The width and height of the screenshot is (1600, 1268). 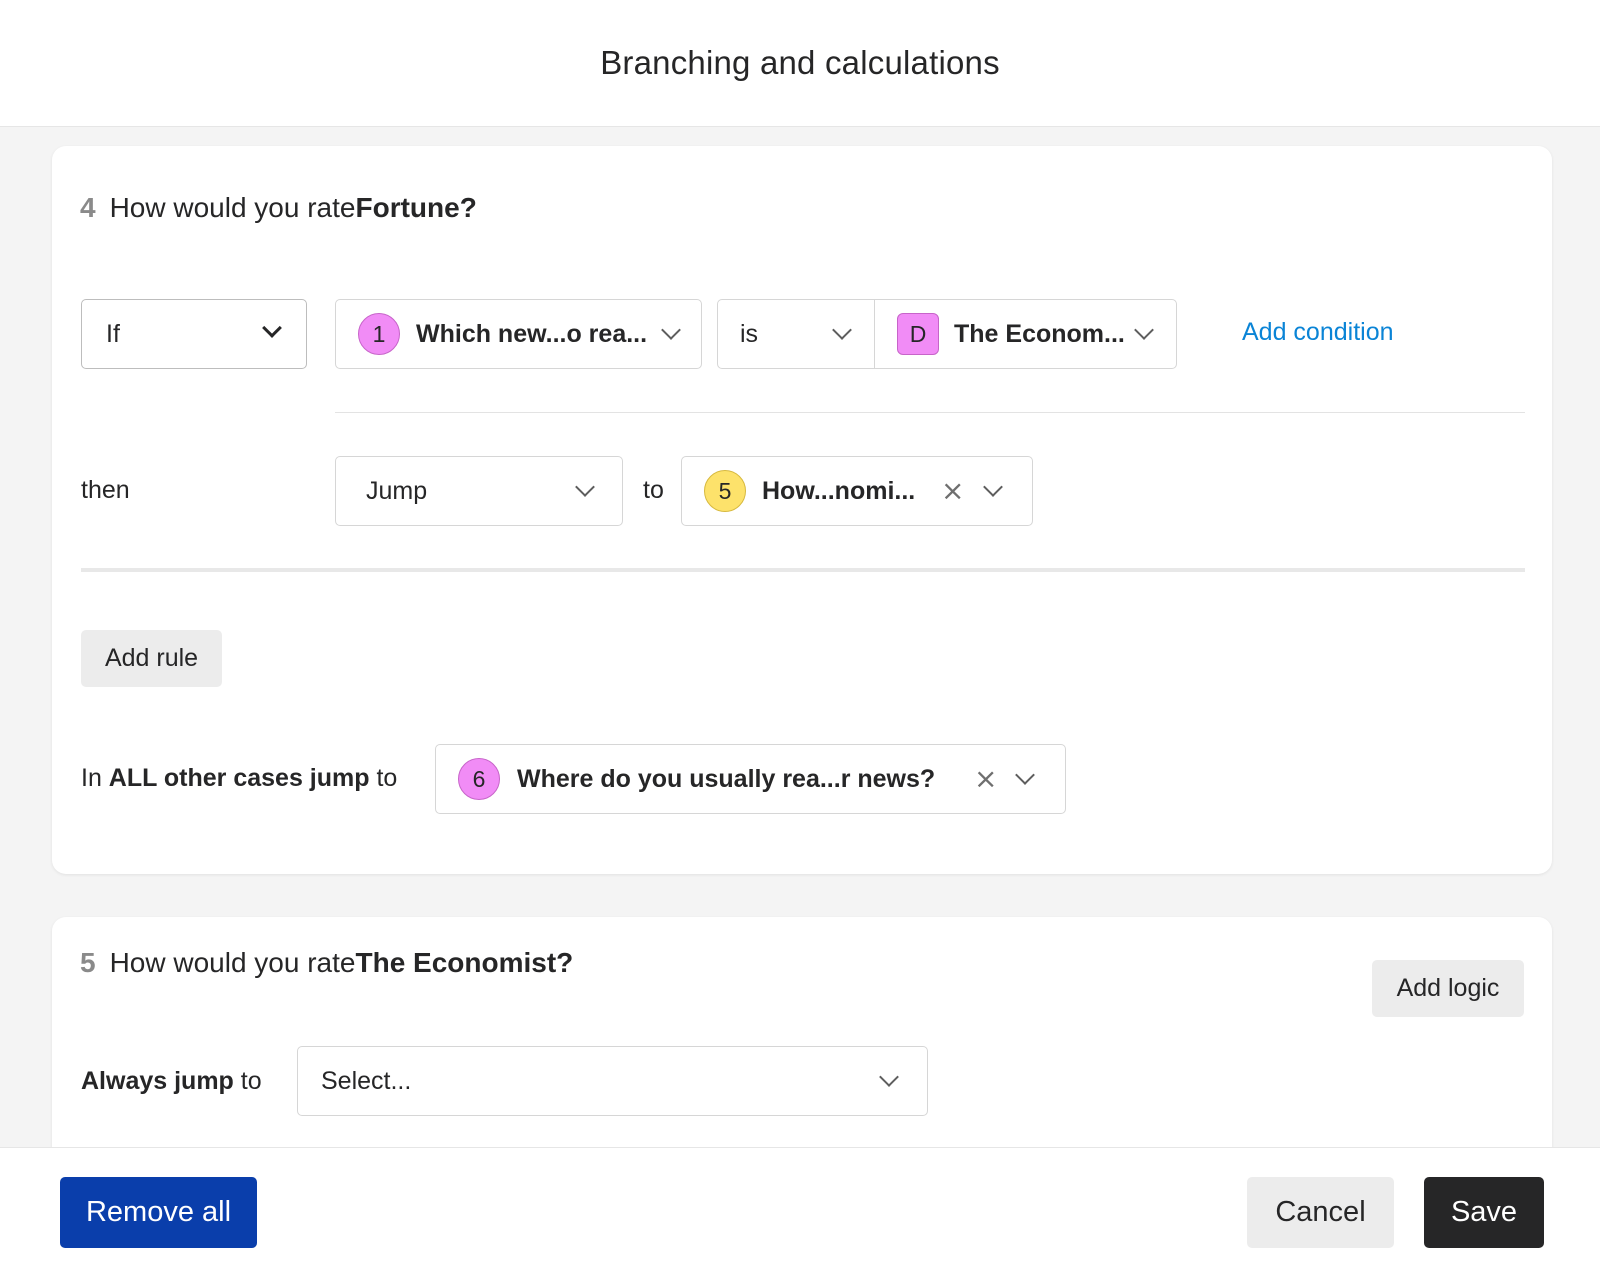 What do you see at coordinates (416, 207) in the screenshot?
I see `question-title-bold: Fortune?` at bounding box center [416, 207].